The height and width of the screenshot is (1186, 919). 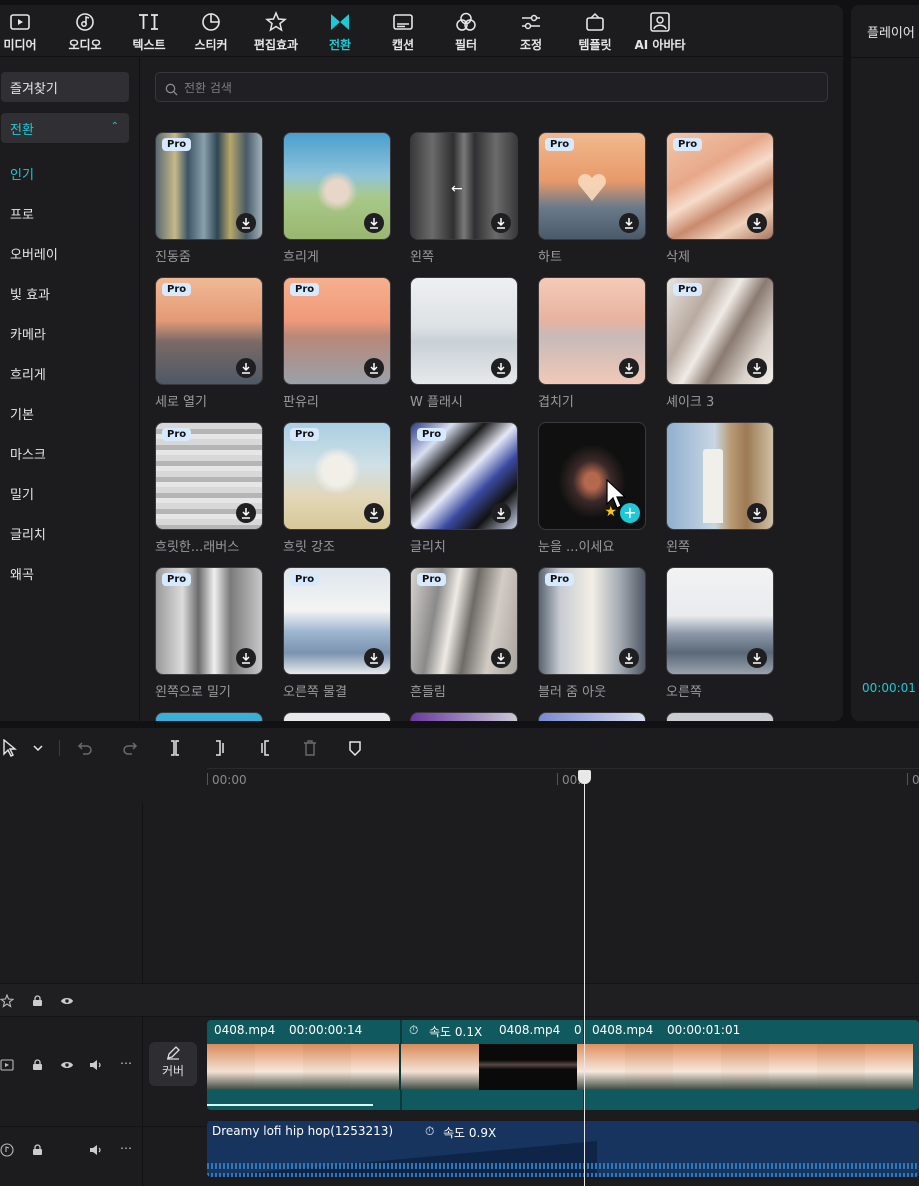 What do you see at coordinates (276, 31) in the screenshot?
I see `tab-effects: 편집효과` at bounding box center [276, 31].